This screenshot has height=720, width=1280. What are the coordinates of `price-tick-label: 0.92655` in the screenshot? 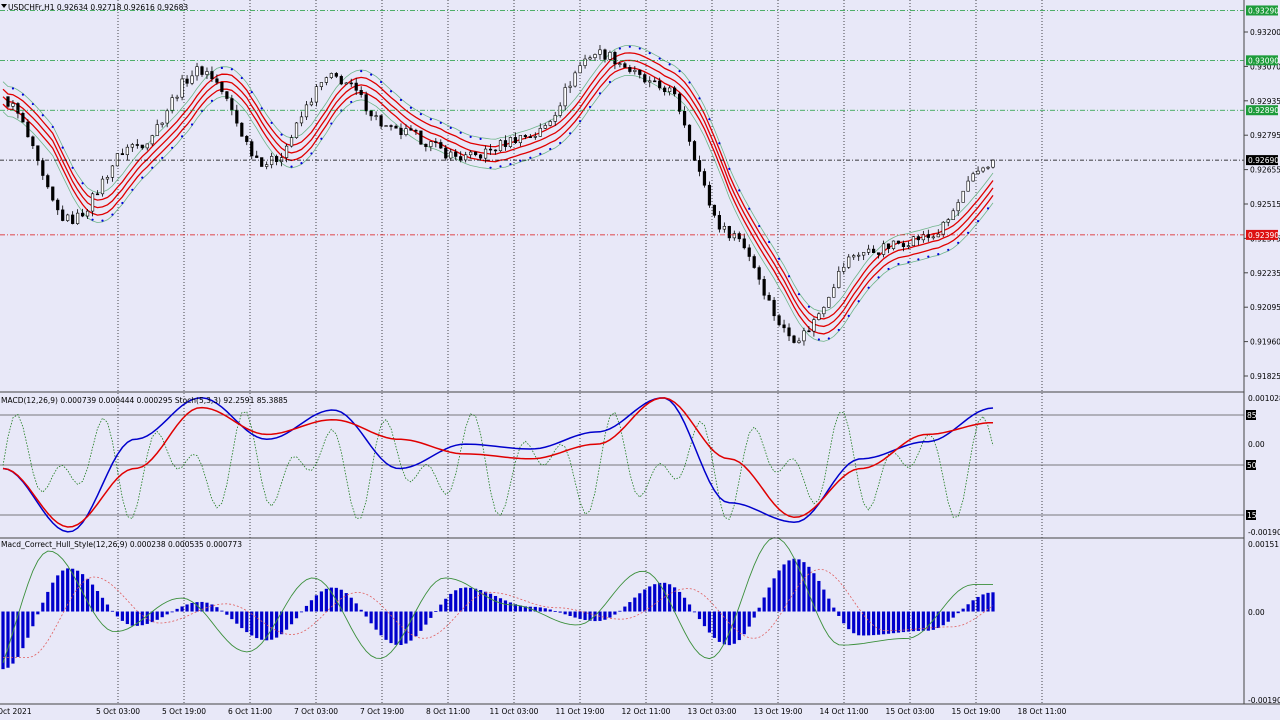 It's located at (1265, 170).